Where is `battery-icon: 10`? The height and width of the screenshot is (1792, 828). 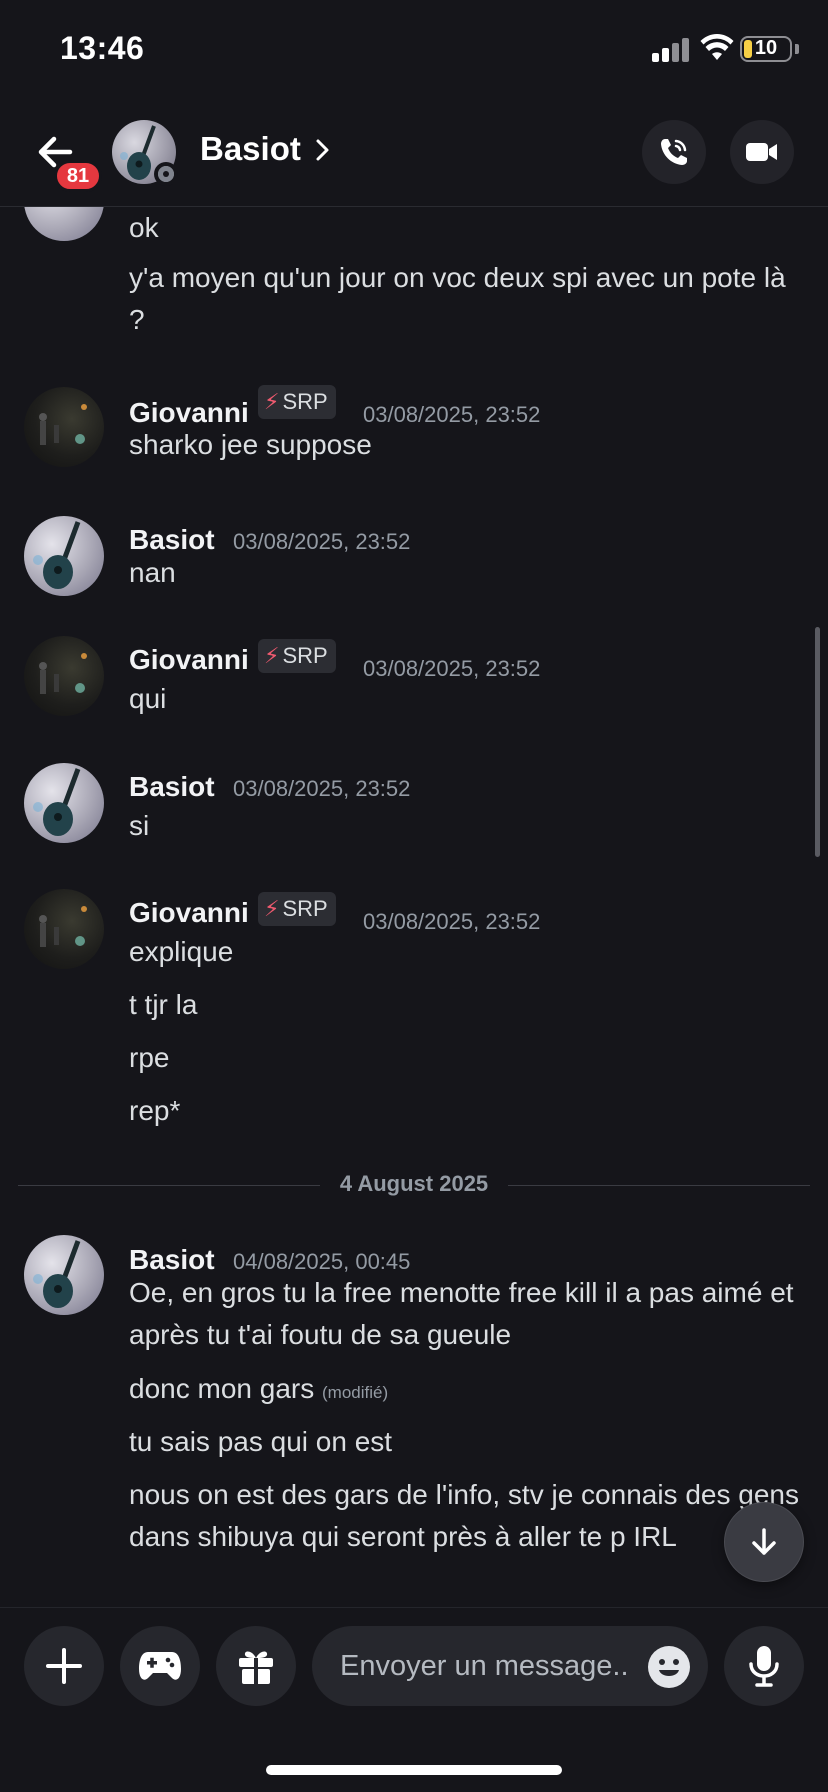
battery-icon: 10 is located at coordinates (766, 49).